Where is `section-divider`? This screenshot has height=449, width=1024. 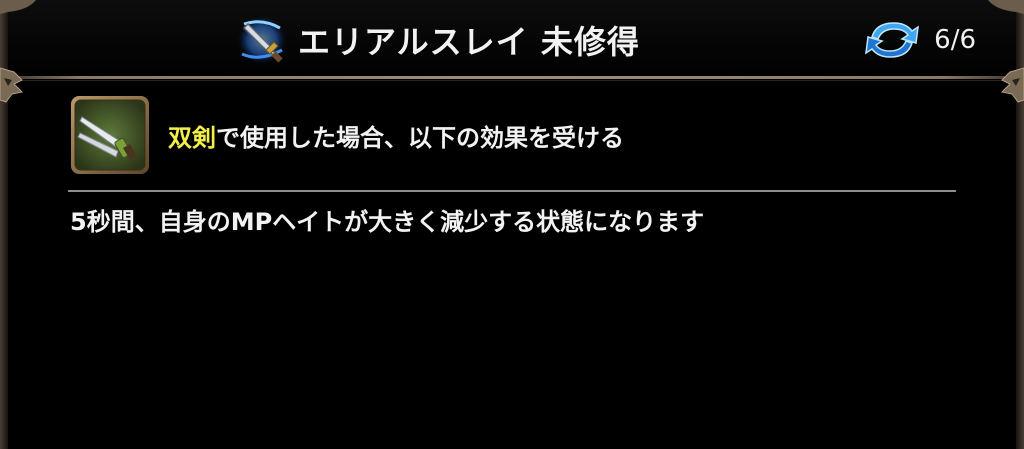
section-divider is located at coordinates (512, 191).